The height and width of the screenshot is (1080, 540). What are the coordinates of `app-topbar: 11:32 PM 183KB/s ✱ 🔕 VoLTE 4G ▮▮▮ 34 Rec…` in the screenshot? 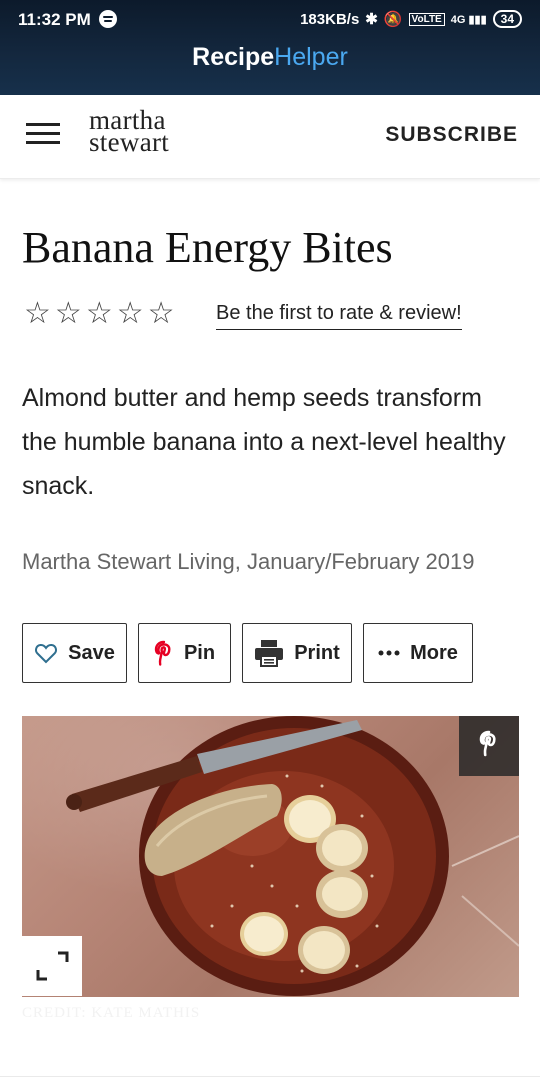 It's located at (270, 47).